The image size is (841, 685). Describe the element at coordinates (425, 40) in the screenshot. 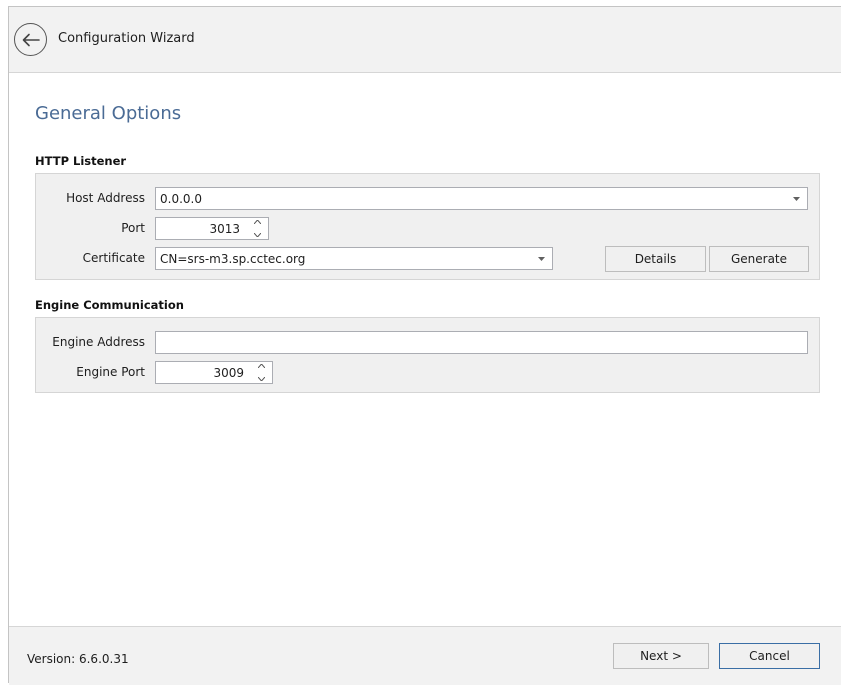

I see `wizard-header: Configuration Wizard` at that location.